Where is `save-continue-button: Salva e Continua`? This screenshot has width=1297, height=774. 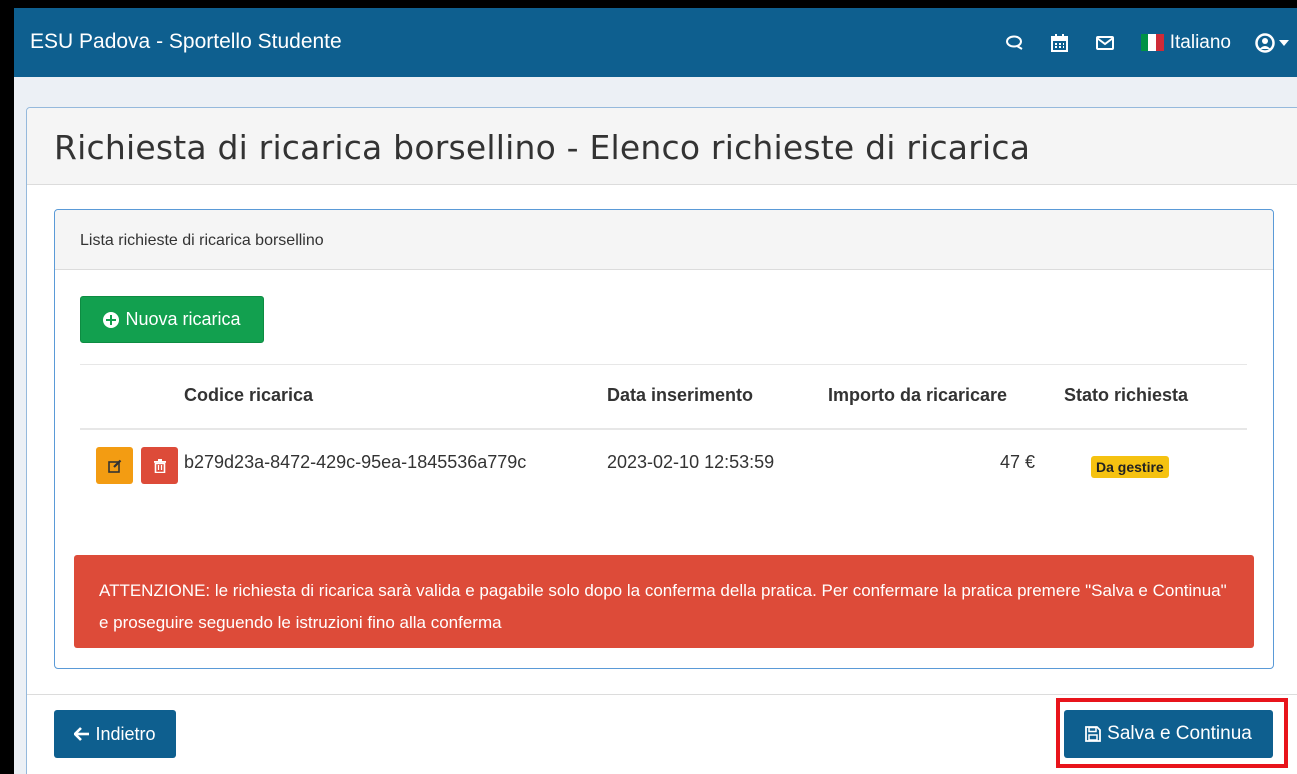
save-continue-button: Salva e Continua is located at coordinates (1168, 734).